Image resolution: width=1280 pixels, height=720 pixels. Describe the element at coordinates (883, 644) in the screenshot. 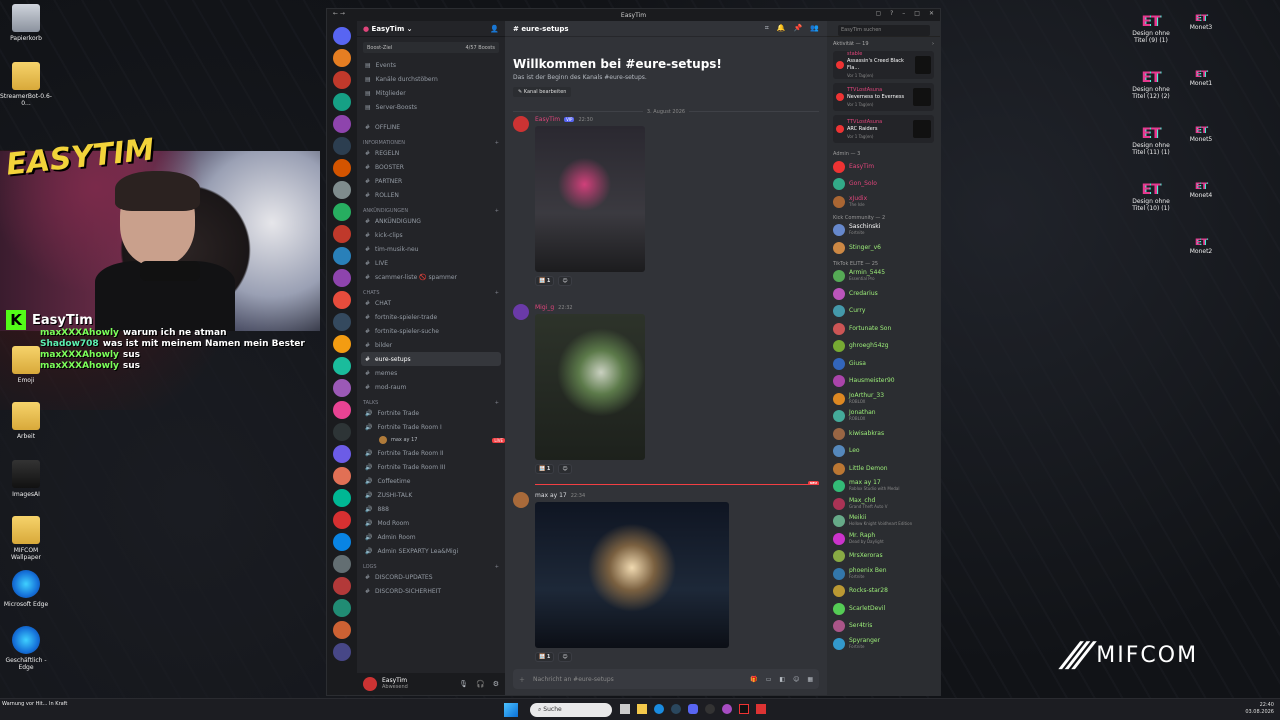

I see `member-item: Spyranger Fortnite` at that location.